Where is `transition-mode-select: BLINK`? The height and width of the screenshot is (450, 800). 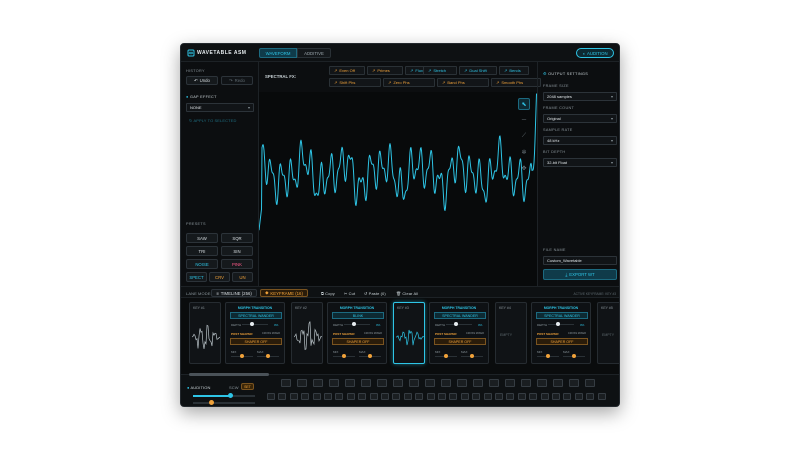 transition-mode-select: BLINK is located at coordinates (358, 315).